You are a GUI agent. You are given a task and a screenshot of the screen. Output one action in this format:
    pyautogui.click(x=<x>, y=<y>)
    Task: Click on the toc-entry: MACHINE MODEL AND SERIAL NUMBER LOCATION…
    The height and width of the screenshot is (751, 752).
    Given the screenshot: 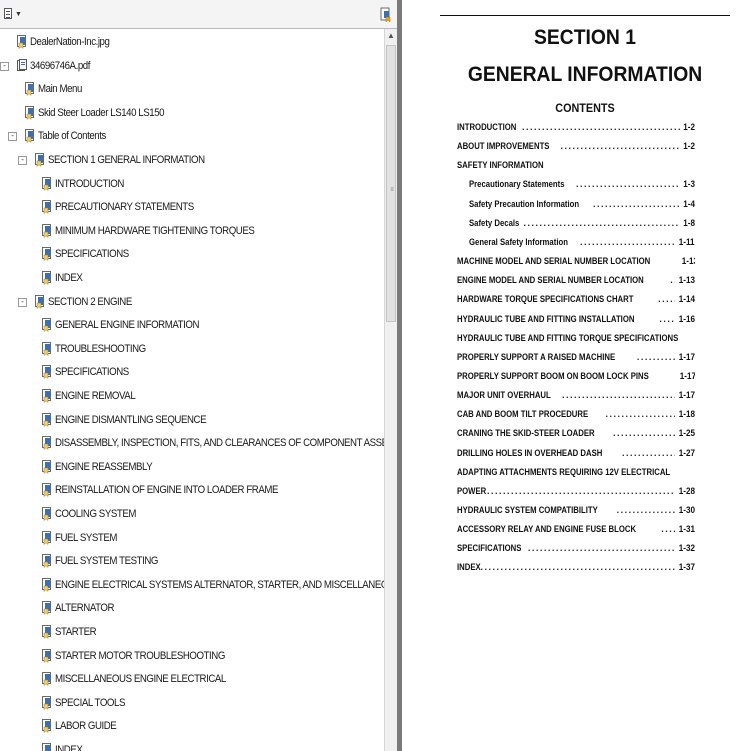 What is the action you would take?
    pyautogui.click(x=576, y=263)
    